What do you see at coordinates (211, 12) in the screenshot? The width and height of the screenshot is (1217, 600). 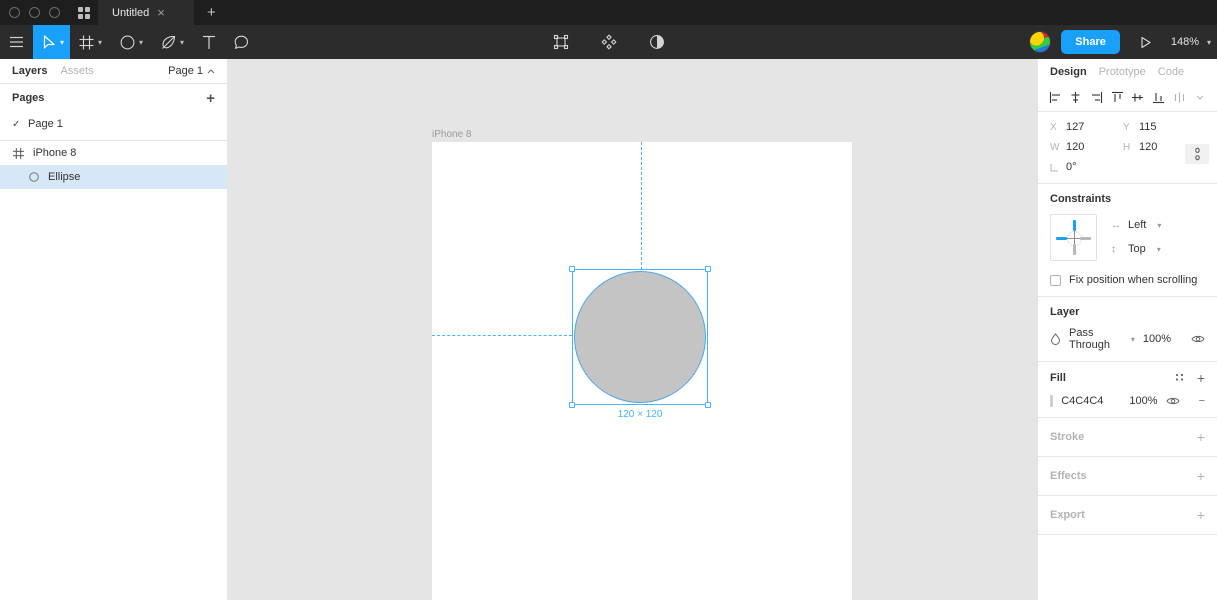 I see `new-tab-button: +` at bounding box center [211, 12].